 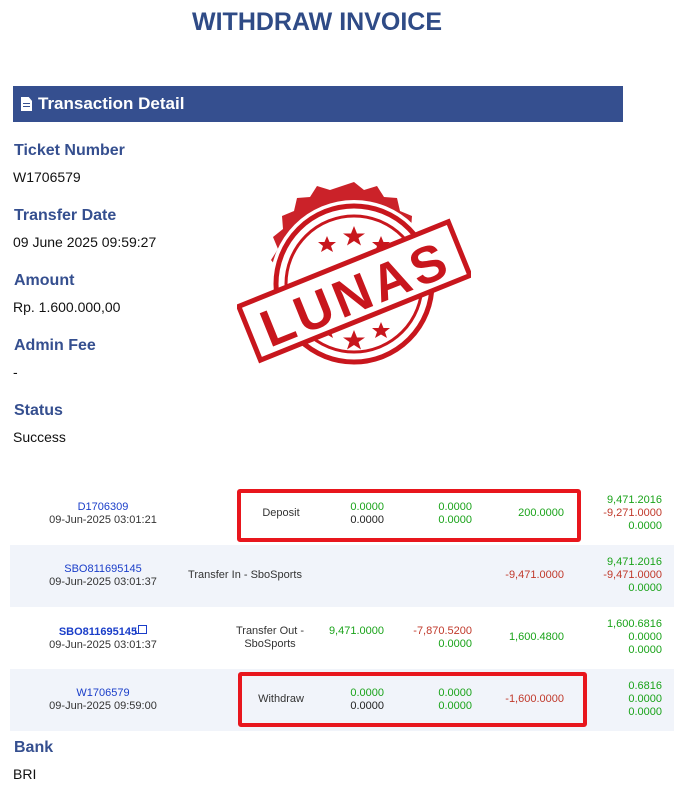 I want to click on balance-col: 1,600.6816 0.0000 0.0000, so click(x=634, y=637).